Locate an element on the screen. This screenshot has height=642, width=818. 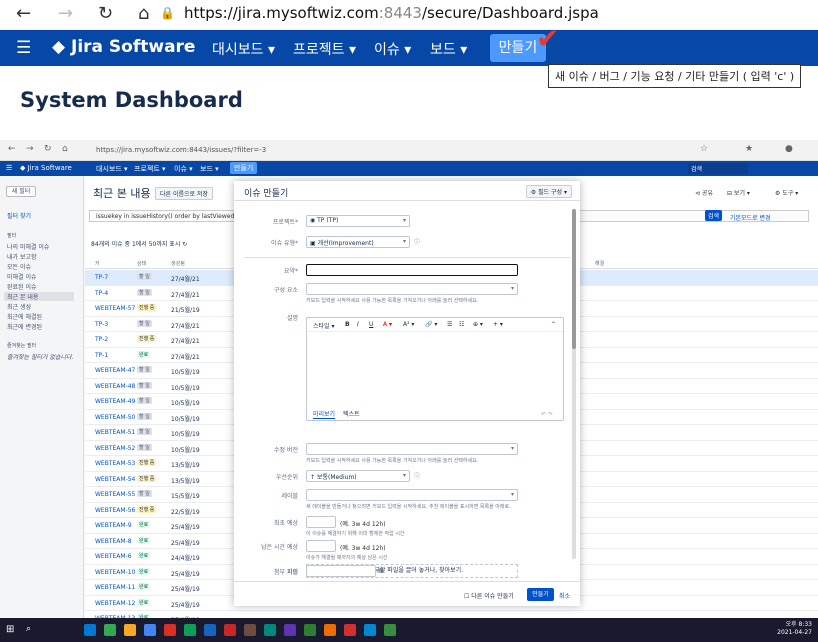
issue-key-link: WEBTEAM-9 is located at coordinates (113, 525).